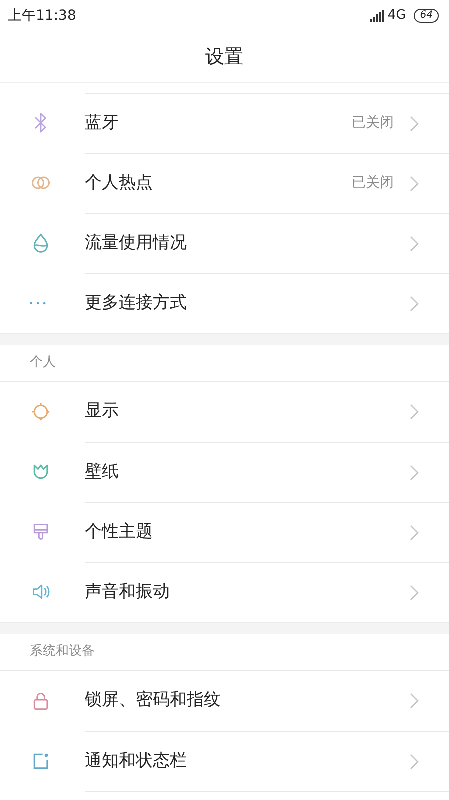 The image size is (449, 800). What do you see at coordinates (136, 761) in the screenshot?
I see `row-label: 通知和状态栏` at bounding box center [136, 761].